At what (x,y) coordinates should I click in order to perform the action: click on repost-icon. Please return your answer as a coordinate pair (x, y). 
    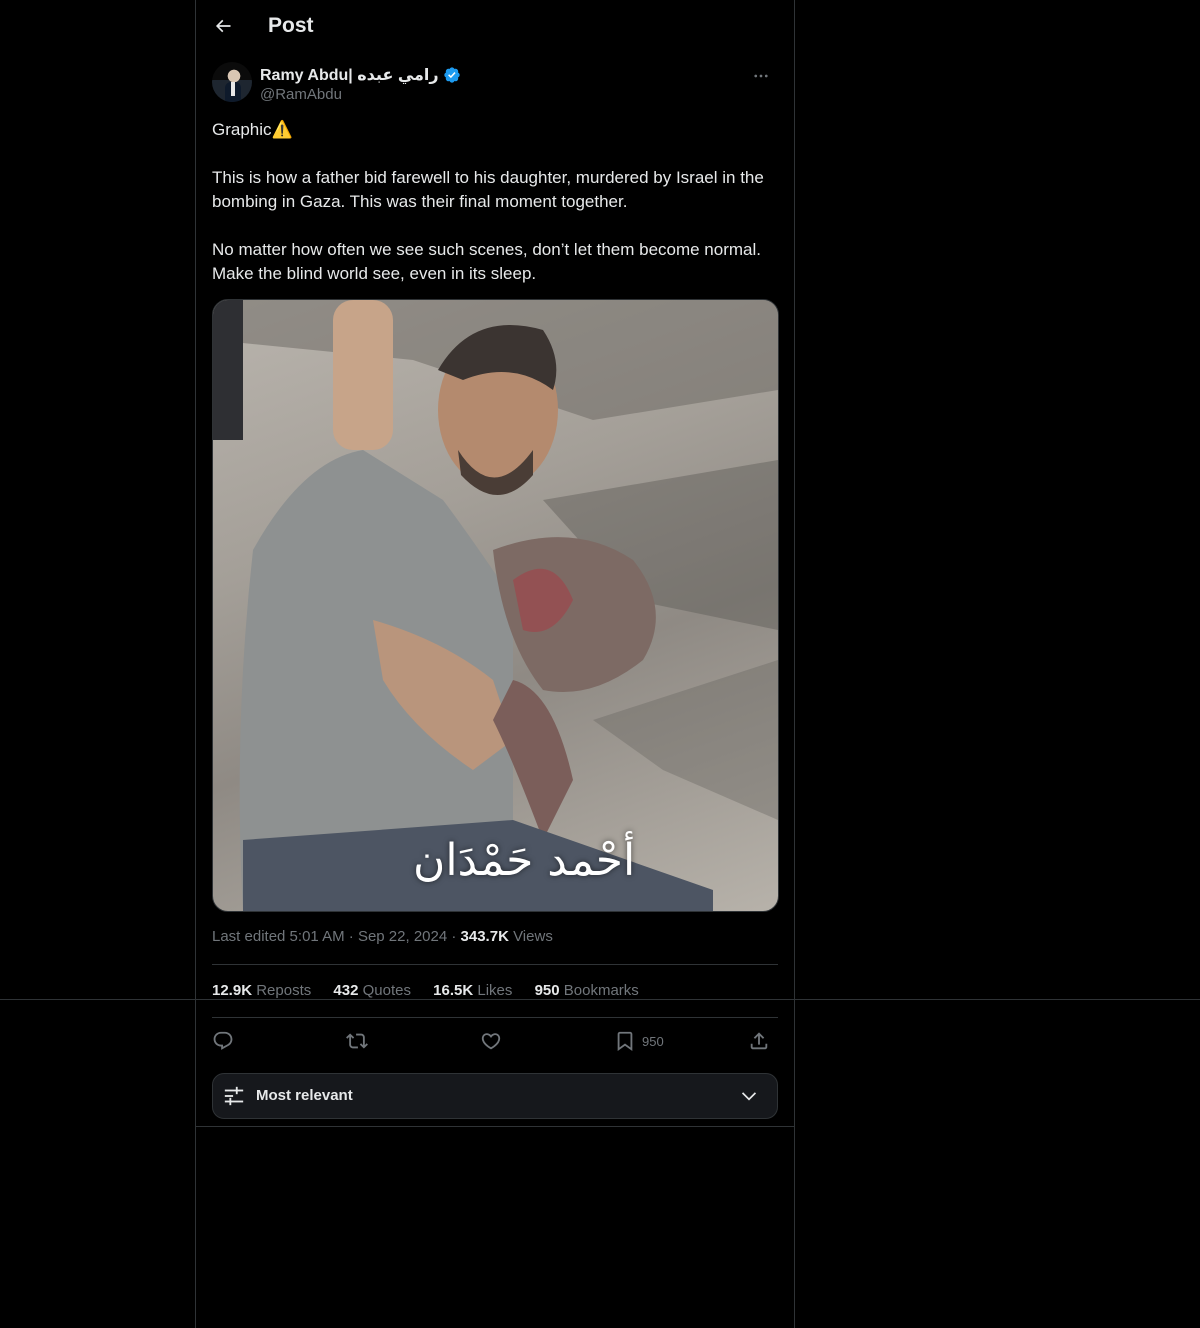
    Looking at the image, I should click on (357, 1041).